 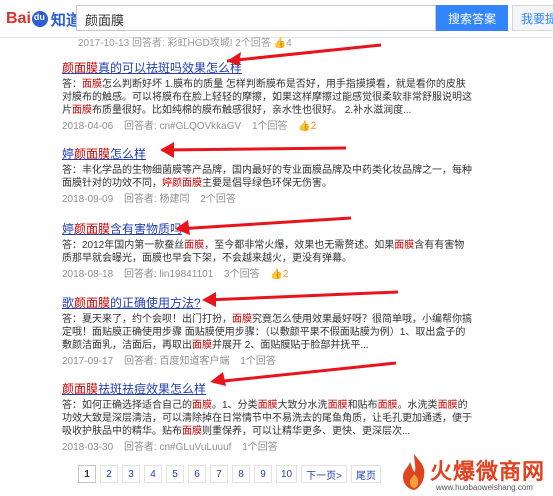 I want to click on snippet-text: 大致分水洗, so click(x=302, y=405).